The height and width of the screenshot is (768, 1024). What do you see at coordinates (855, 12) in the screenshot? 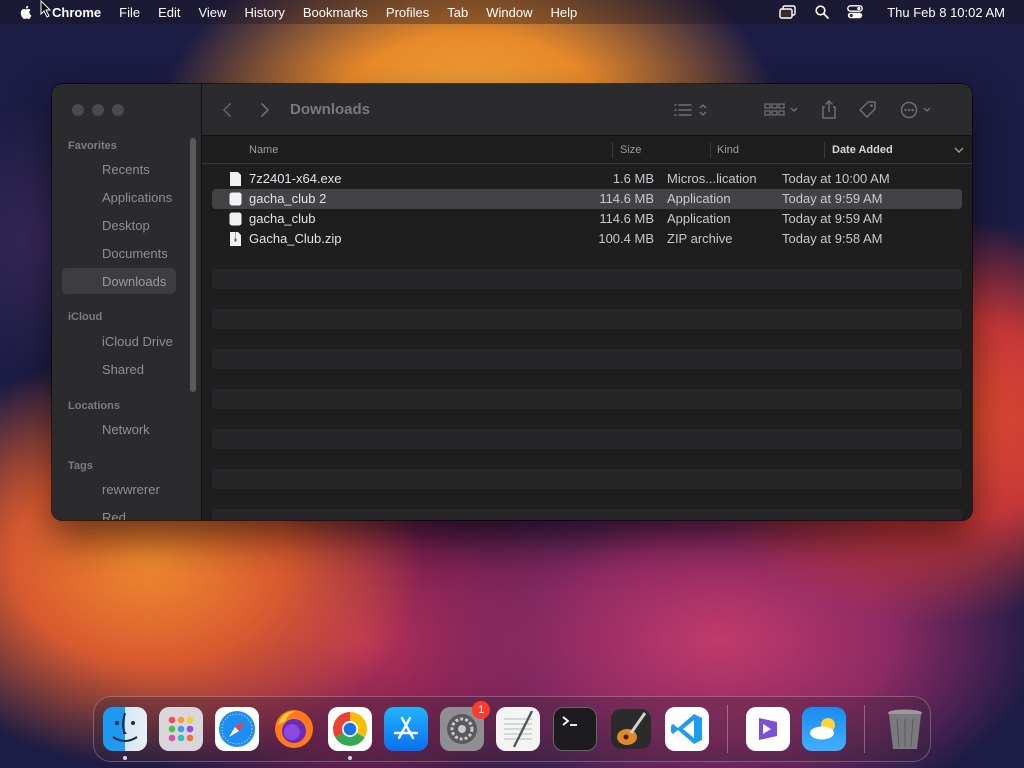
I see `control-center-icon` at bounding box center [855, 12].